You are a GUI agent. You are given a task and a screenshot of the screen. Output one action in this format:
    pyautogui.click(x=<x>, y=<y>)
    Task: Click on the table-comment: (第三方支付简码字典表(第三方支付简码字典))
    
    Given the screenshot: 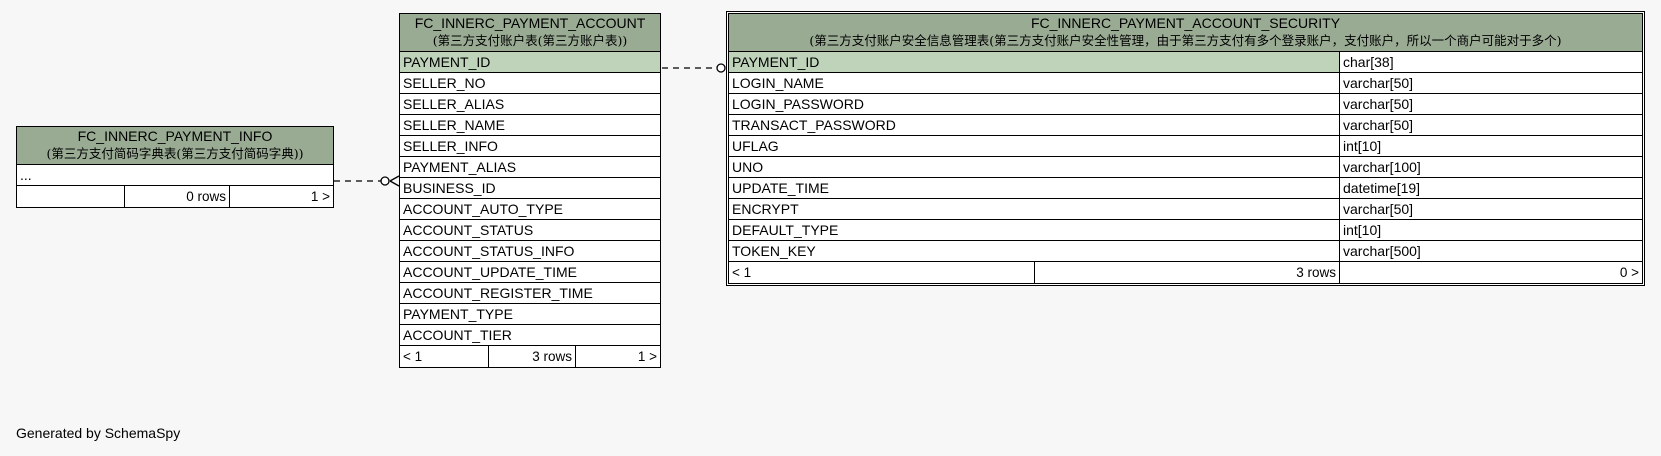 What is the action you would take?
    pyautogui.click(x=175, y=153)
    